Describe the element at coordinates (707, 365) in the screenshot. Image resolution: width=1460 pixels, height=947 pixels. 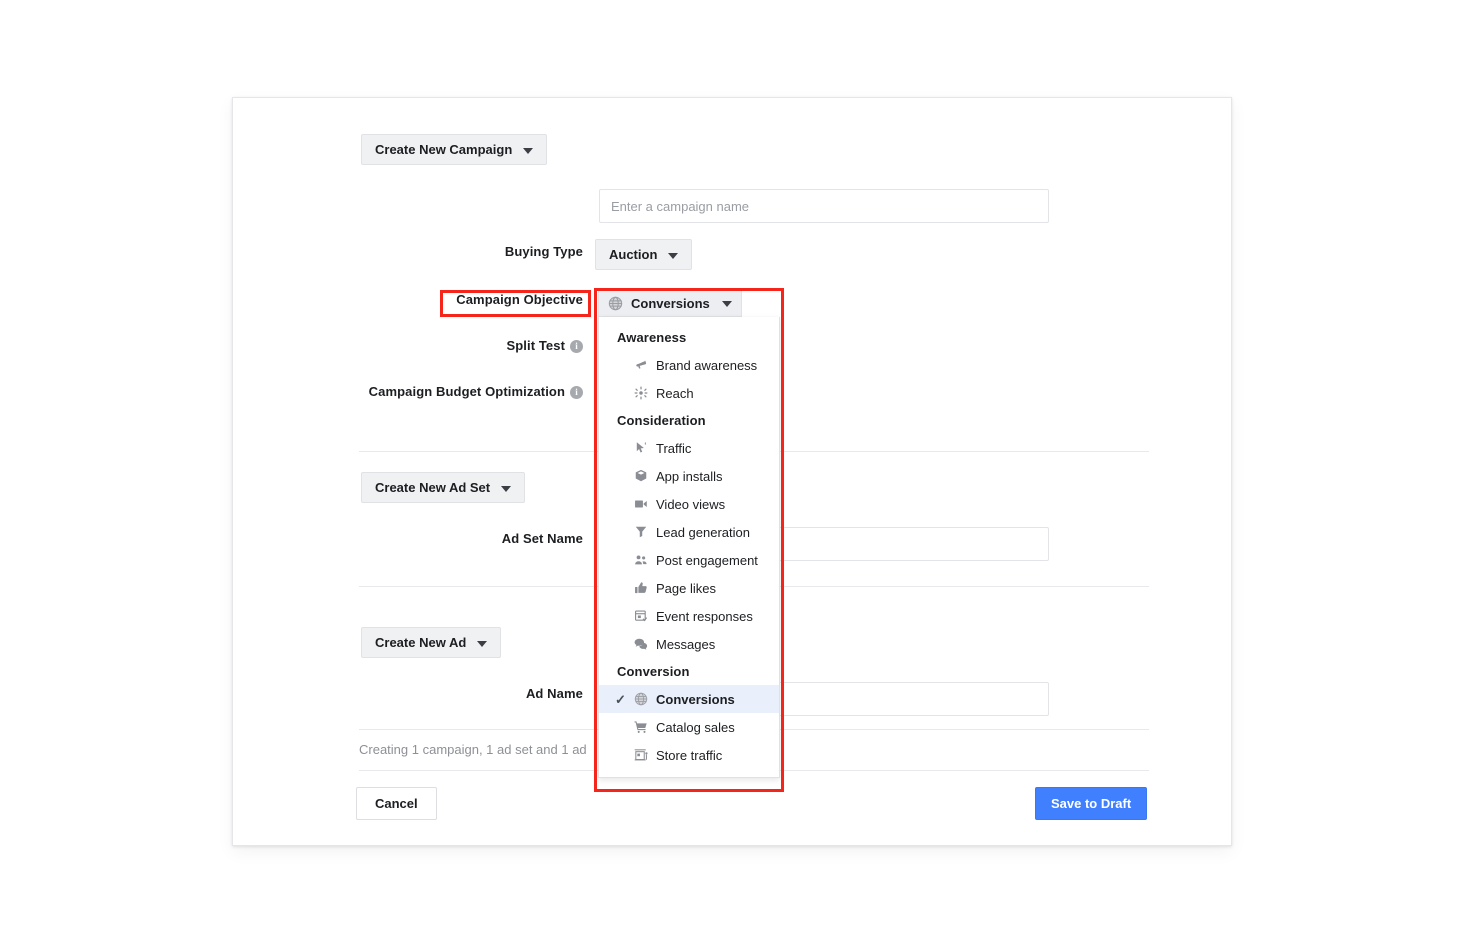
I see `menu-item-label: Brand awareness` at that location.